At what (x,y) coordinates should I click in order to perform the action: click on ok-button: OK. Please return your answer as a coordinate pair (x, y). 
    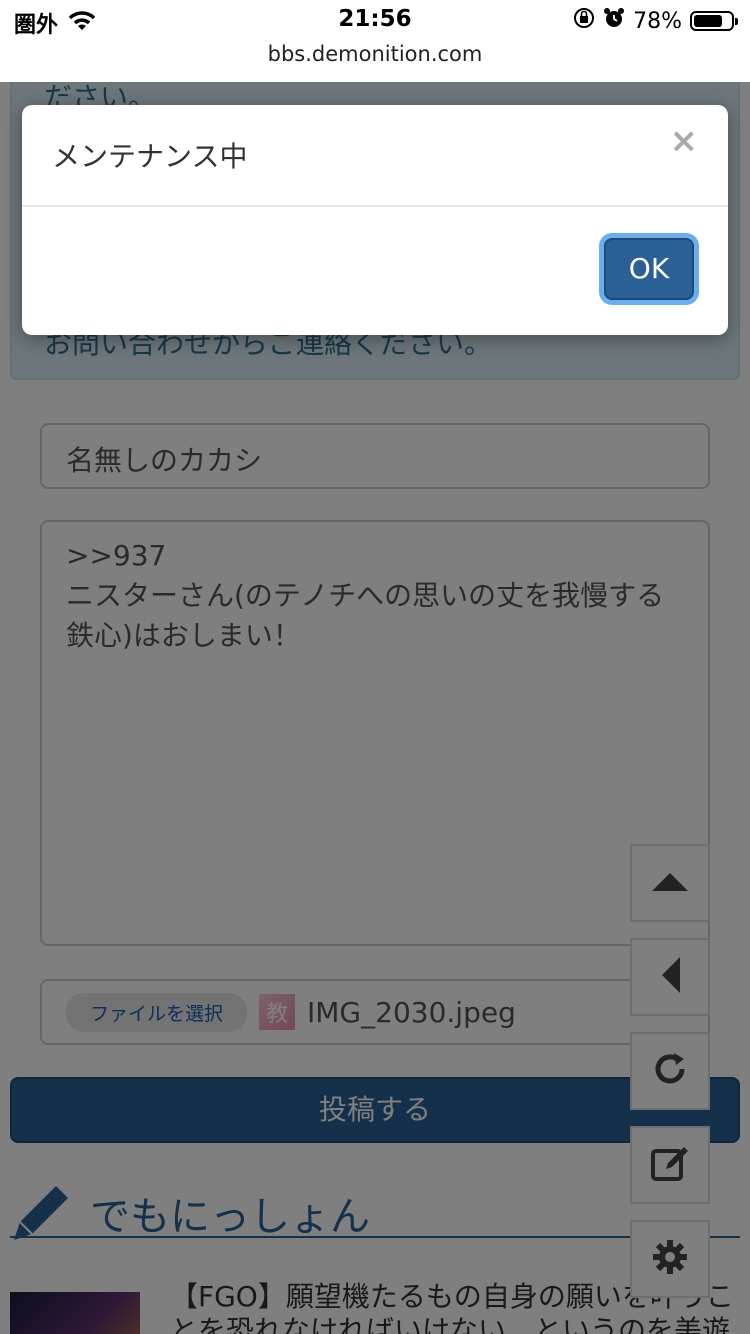
    Looking at the image, I should click on (649, 269).